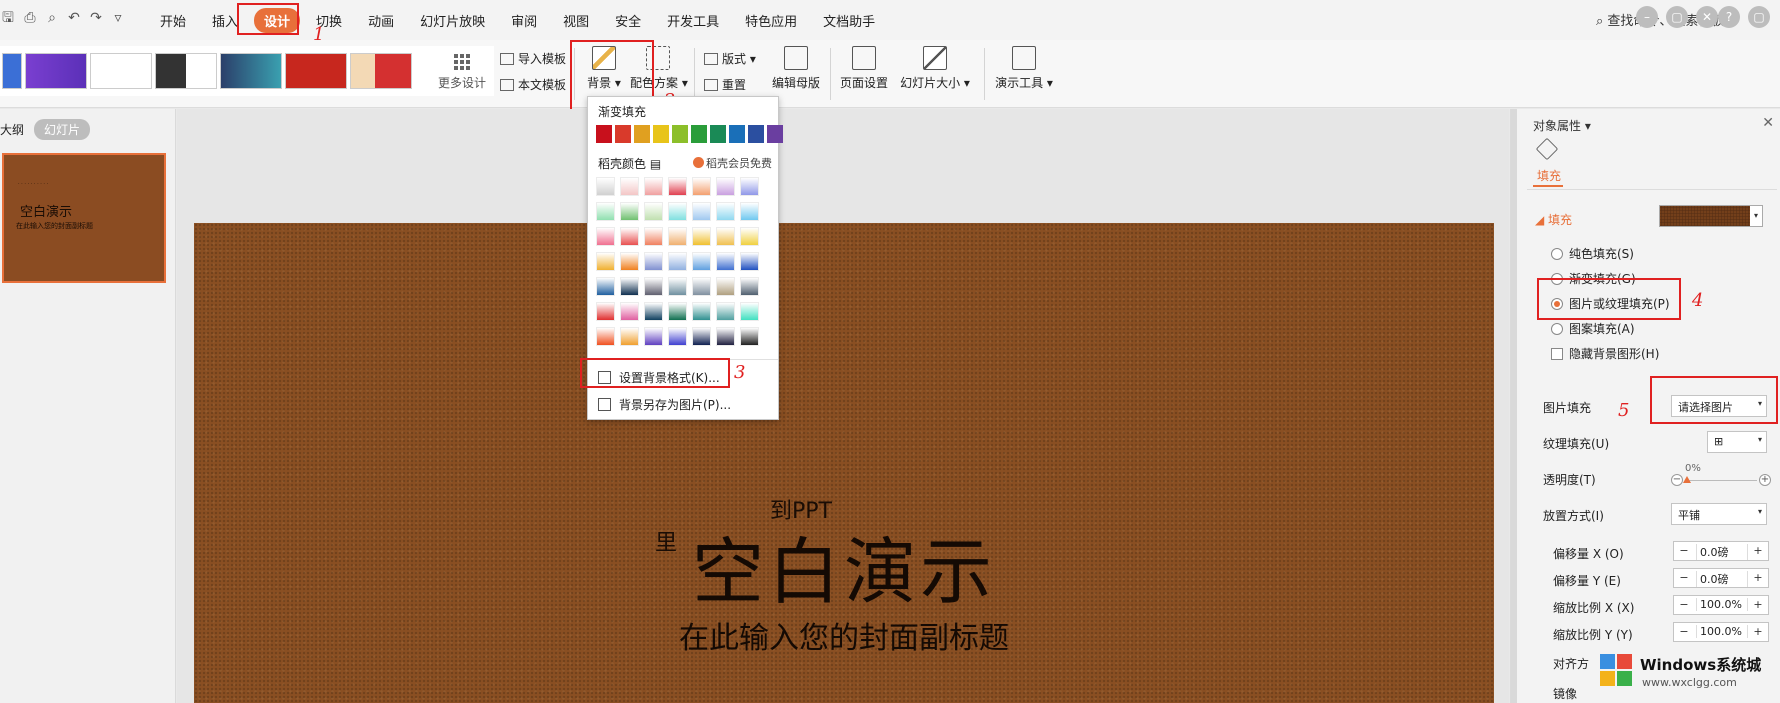 This screenshot has width=1780, height=703. Describe the element at coordinates (1721, 578) in the screenshot. I see `offset-y-stepper: −0.0磅 +` at that location.